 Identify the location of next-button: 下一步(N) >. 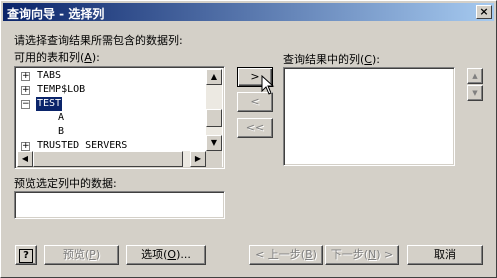
(362, 255).